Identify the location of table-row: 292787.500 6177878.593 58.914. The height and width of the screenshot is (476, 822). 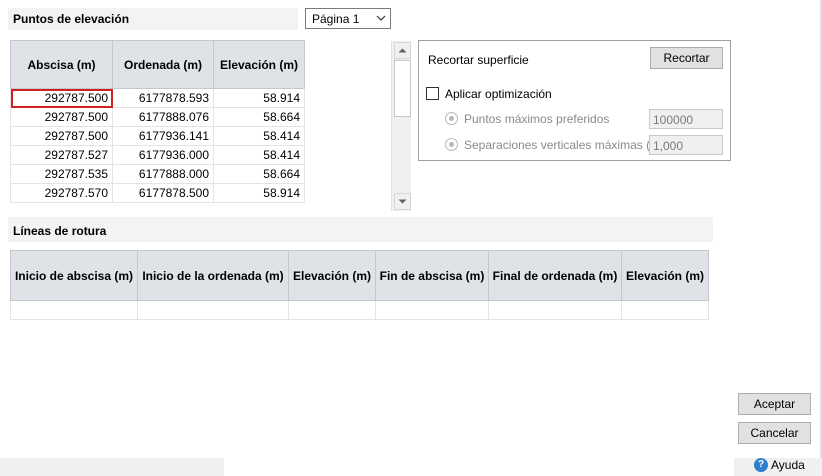
(157, 98).